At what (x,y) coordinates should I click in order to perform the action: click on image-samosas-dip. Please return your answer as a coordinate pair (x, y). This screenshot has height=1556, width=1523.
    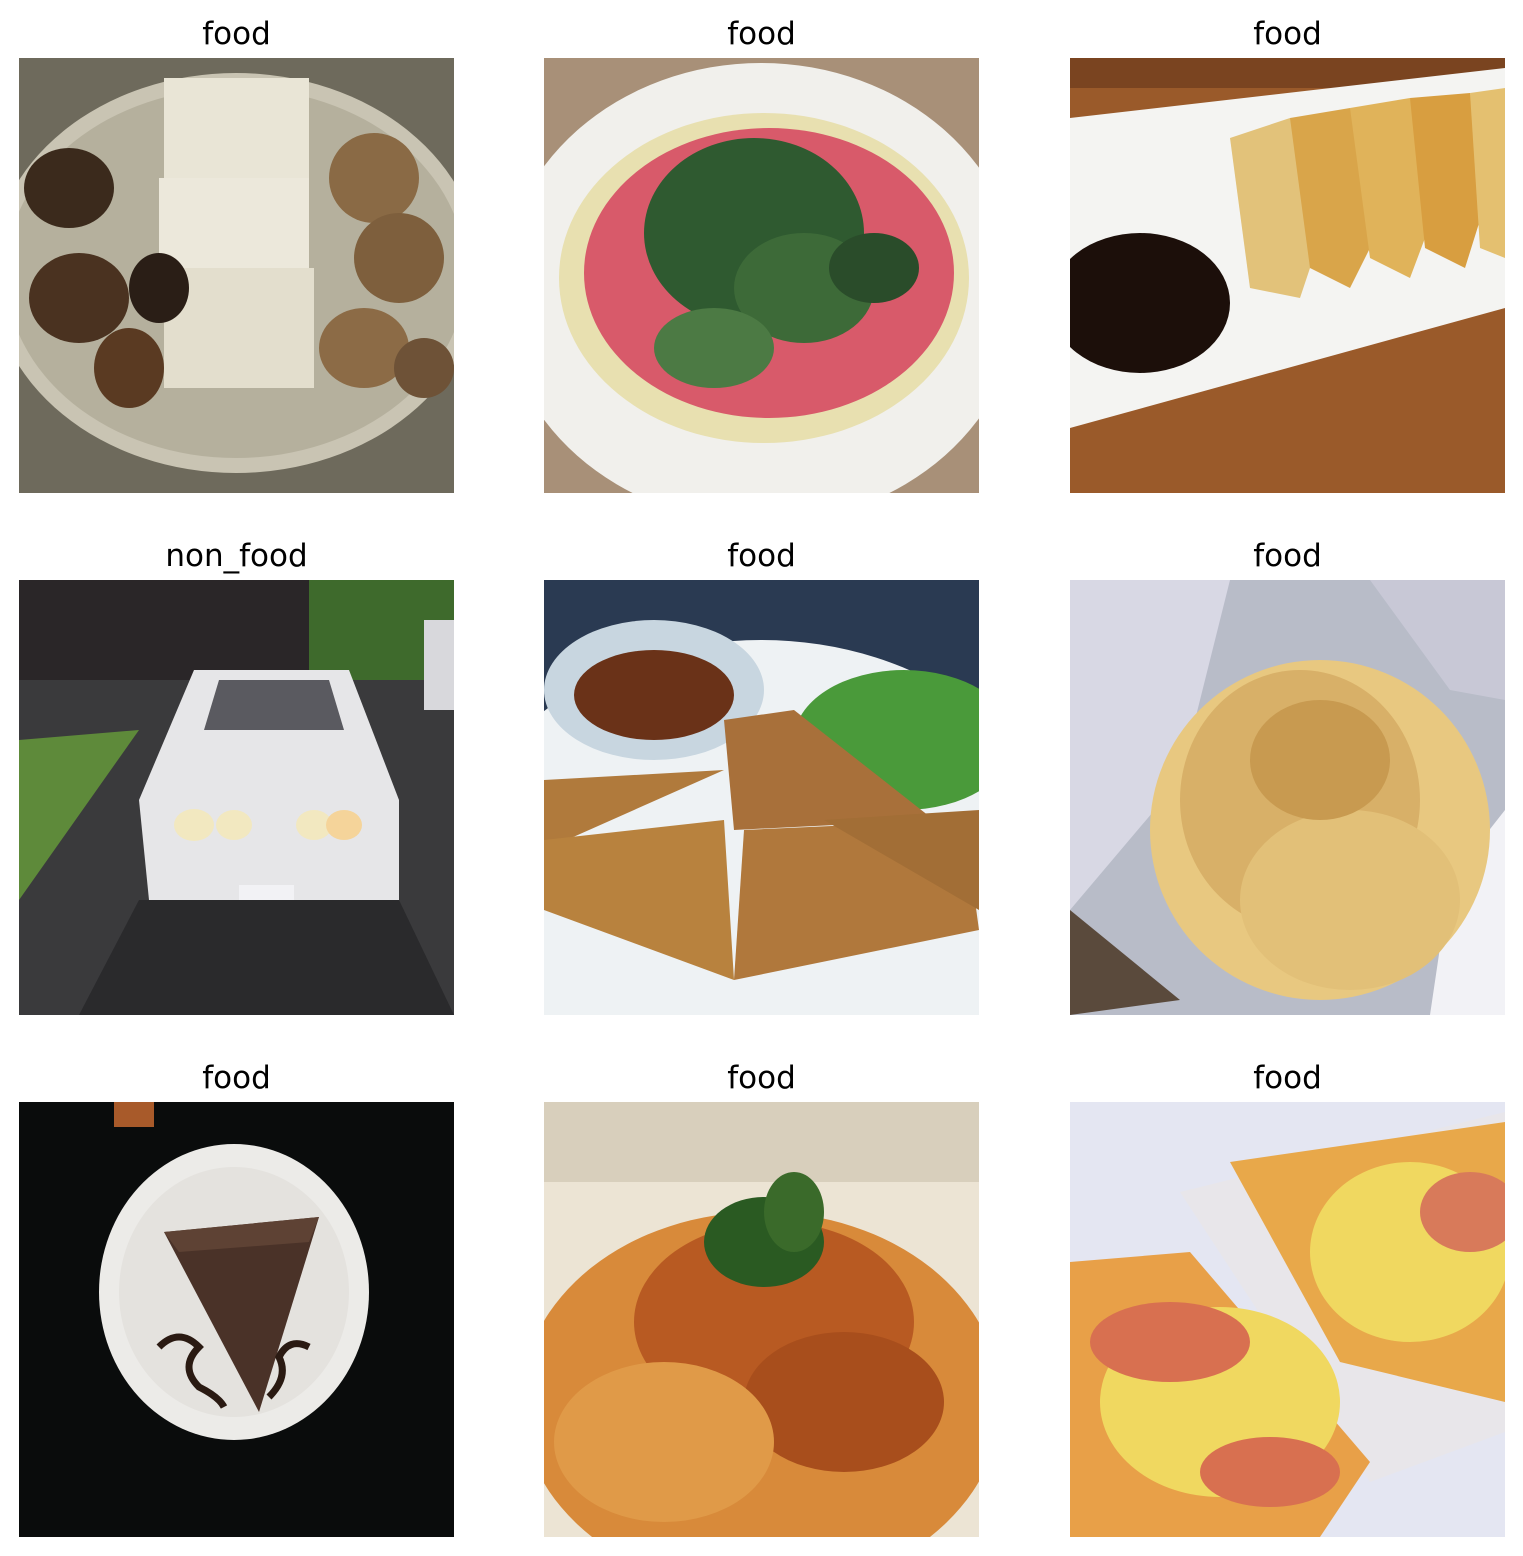
    Looking at the image, I should click on (761, 797).